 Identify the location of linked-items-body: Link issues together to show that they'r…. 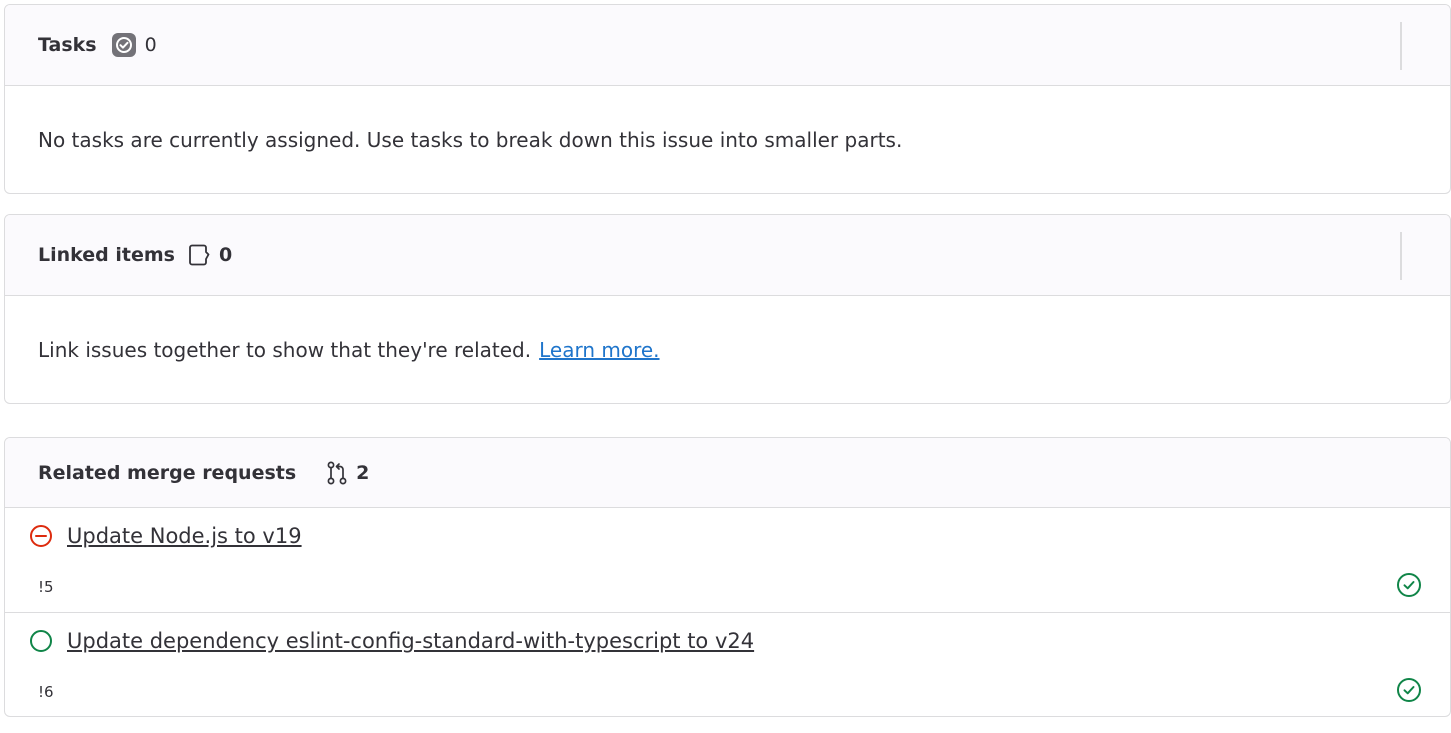
(727, 349).